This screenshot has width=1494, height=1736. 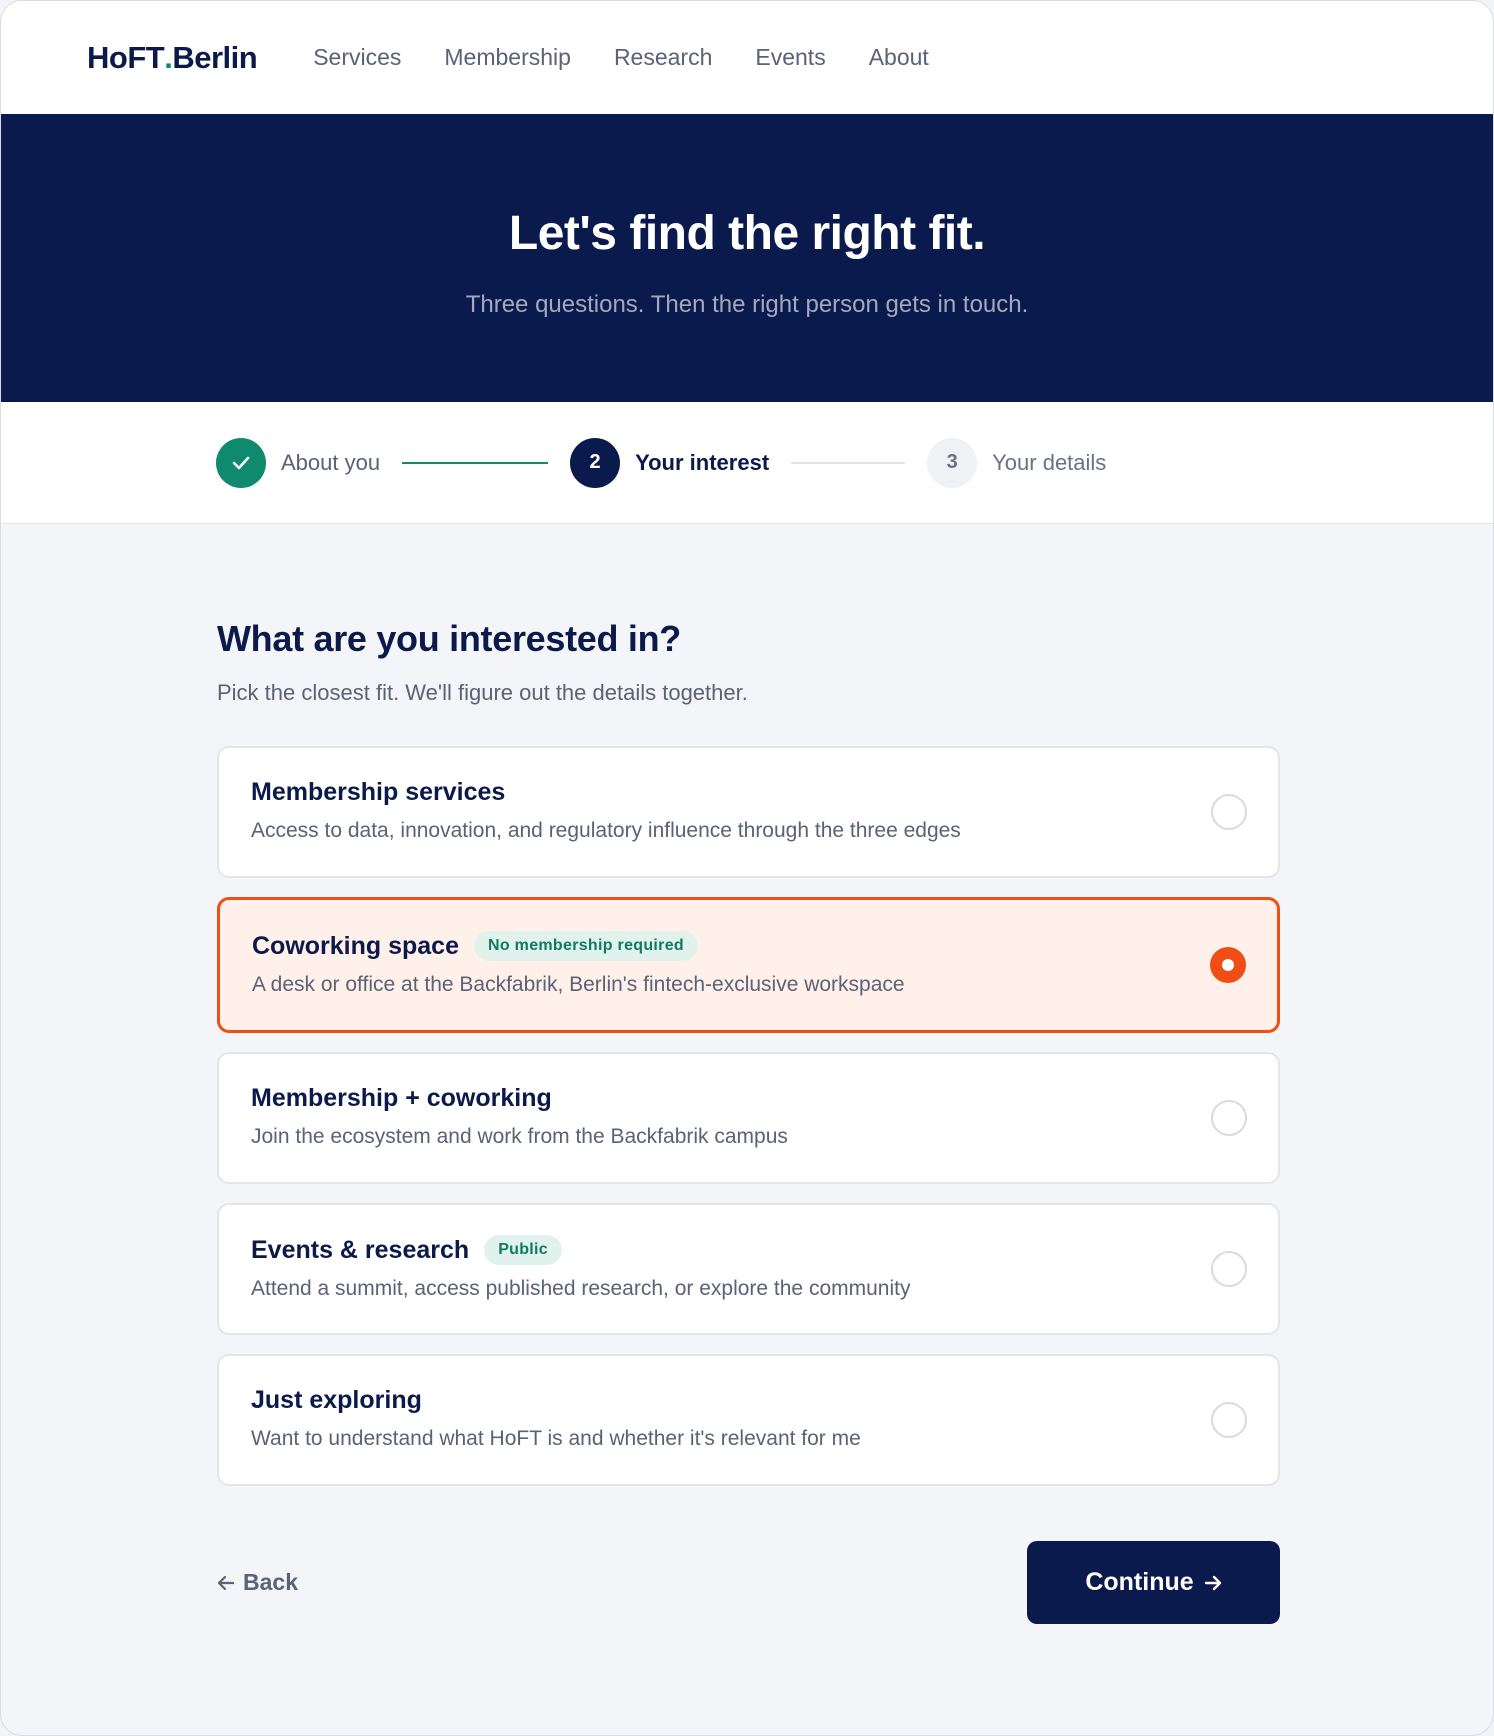 I want to click on continue-label: Continue, so click(x=1139, y=1582).